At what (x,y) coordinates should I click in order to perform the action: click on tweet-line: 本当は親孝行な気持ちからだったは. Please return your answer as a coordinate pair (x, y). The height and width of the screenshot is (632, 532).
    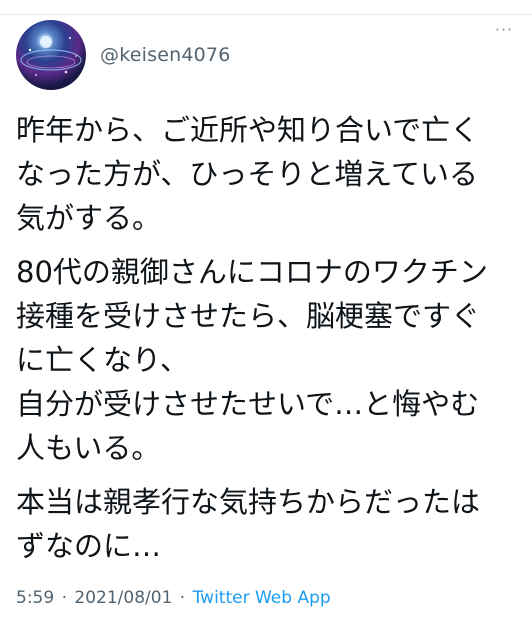
    Looking at the image, I should click on (248, 502).